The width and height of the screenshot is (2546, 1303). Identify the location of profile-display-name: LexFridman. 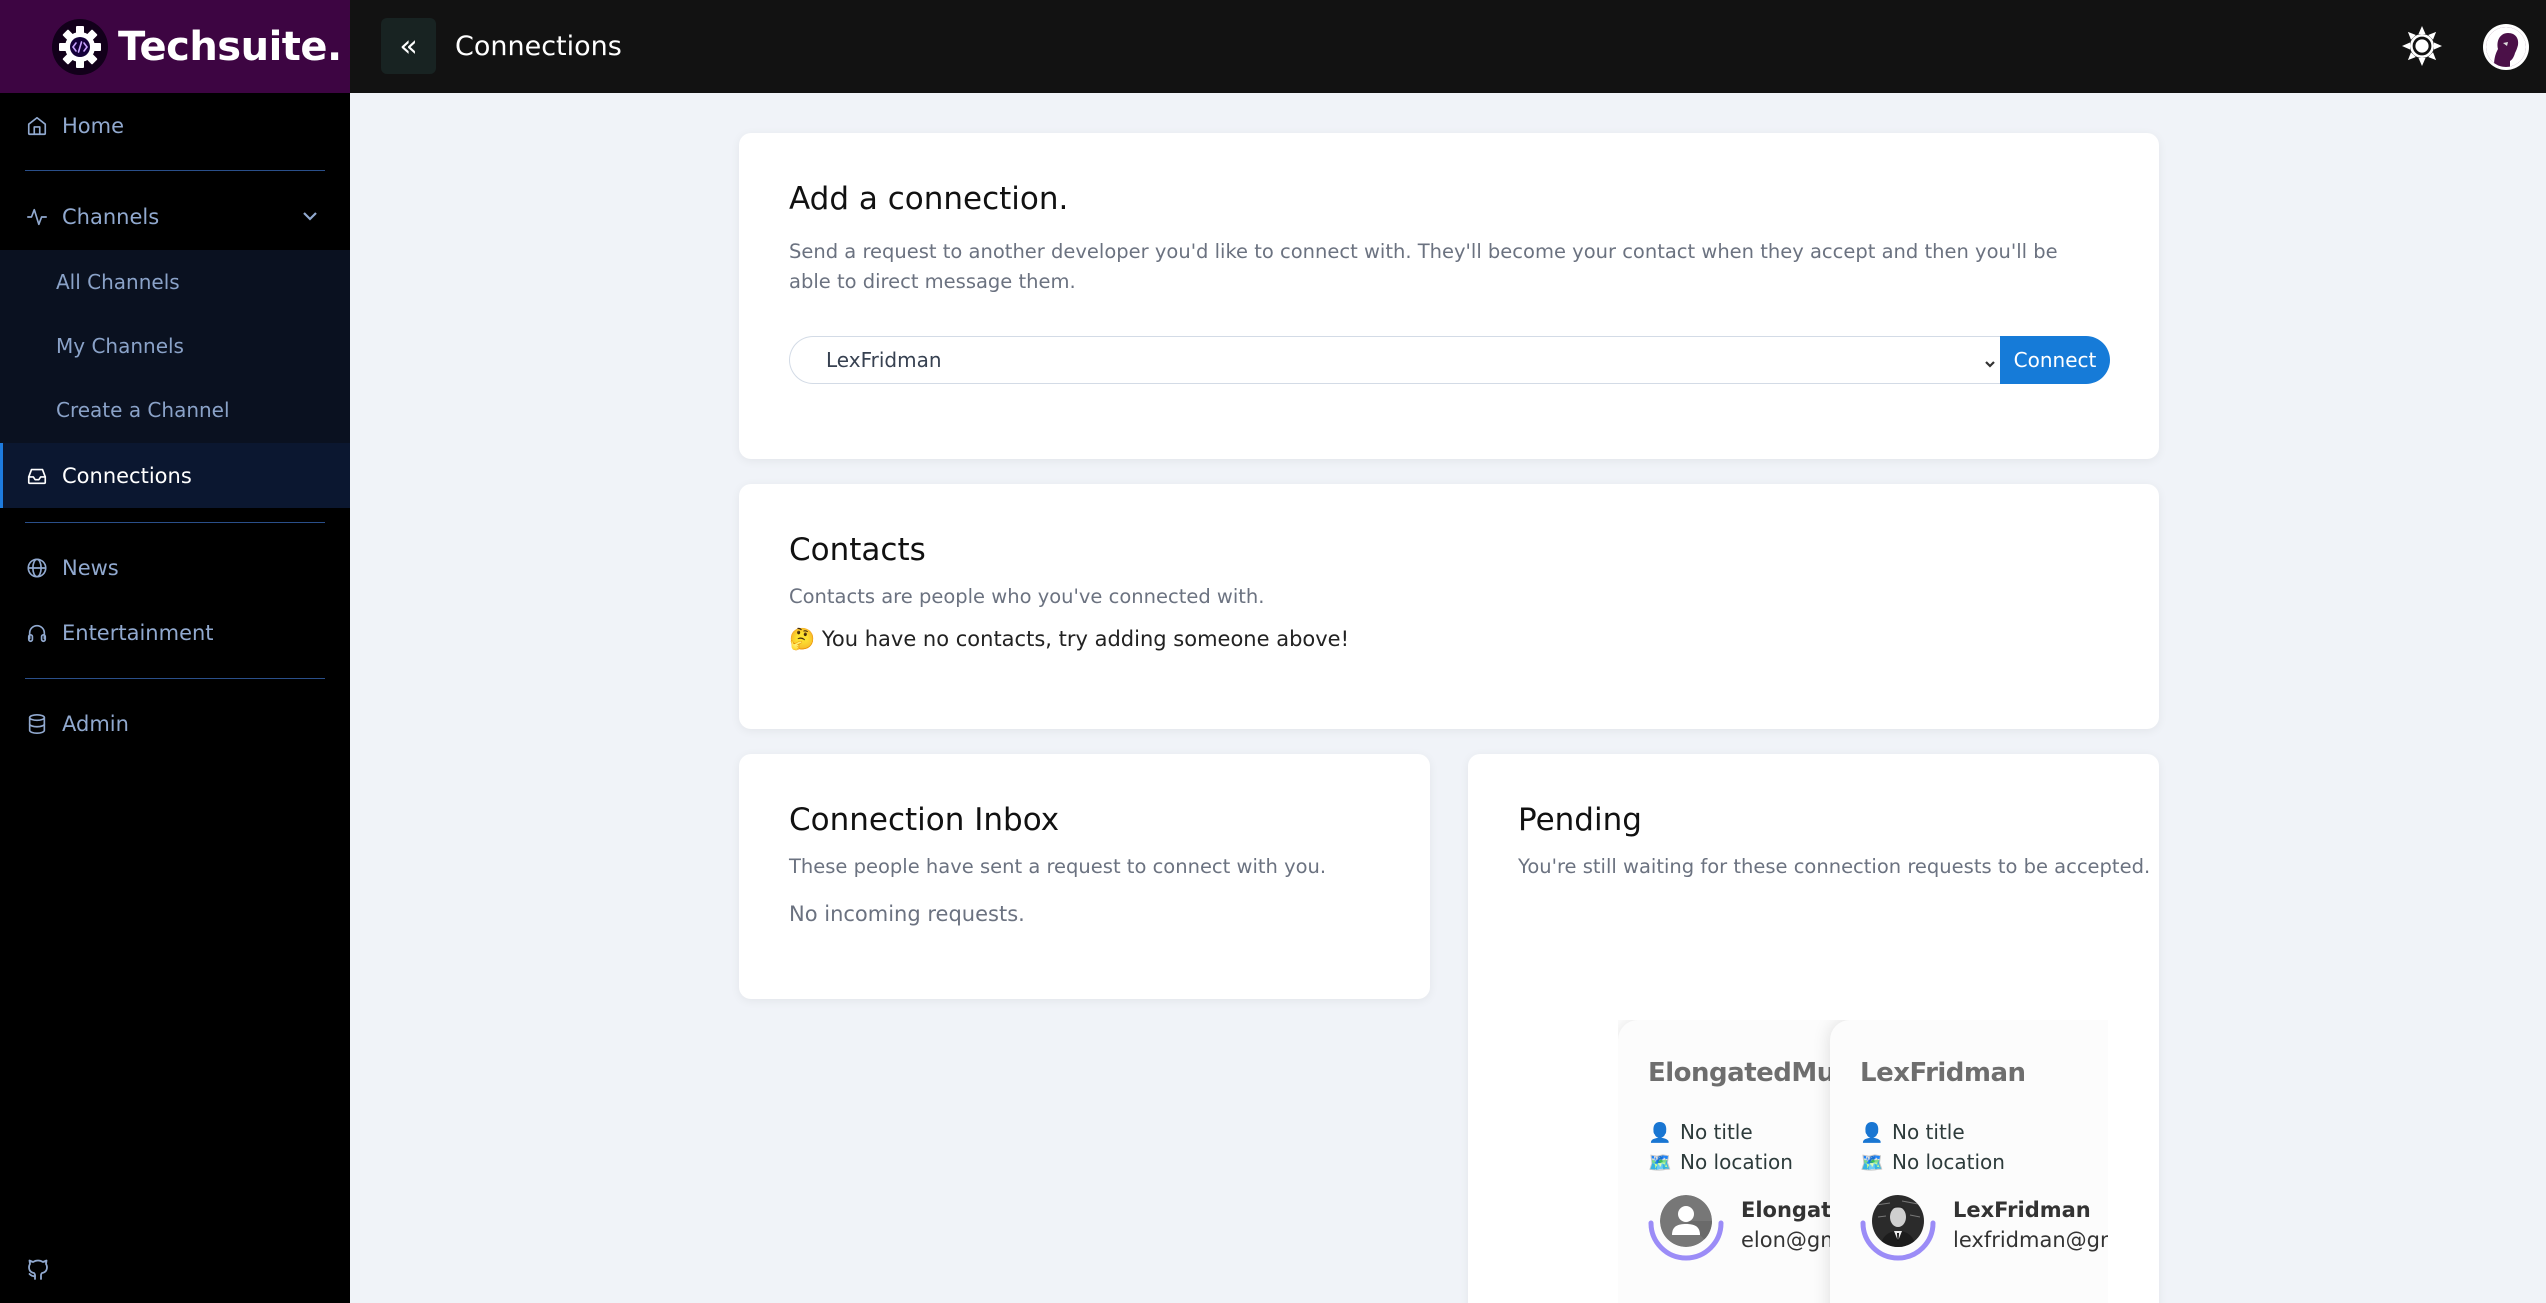
(1943, 1073).